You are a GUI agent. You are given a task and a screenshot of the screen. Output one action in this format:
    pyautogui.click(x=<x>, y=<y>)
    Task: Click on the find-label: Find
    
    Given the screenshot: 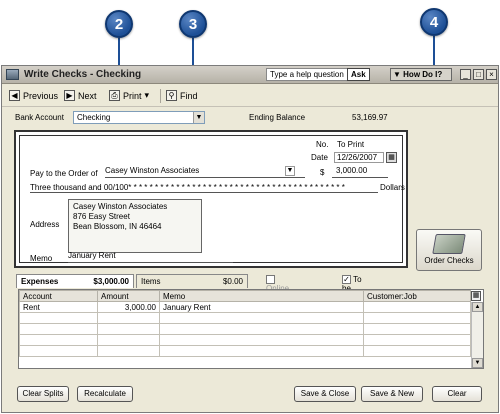 What is the action you would take?
    pyautogui.click(x=189, y=95)
    